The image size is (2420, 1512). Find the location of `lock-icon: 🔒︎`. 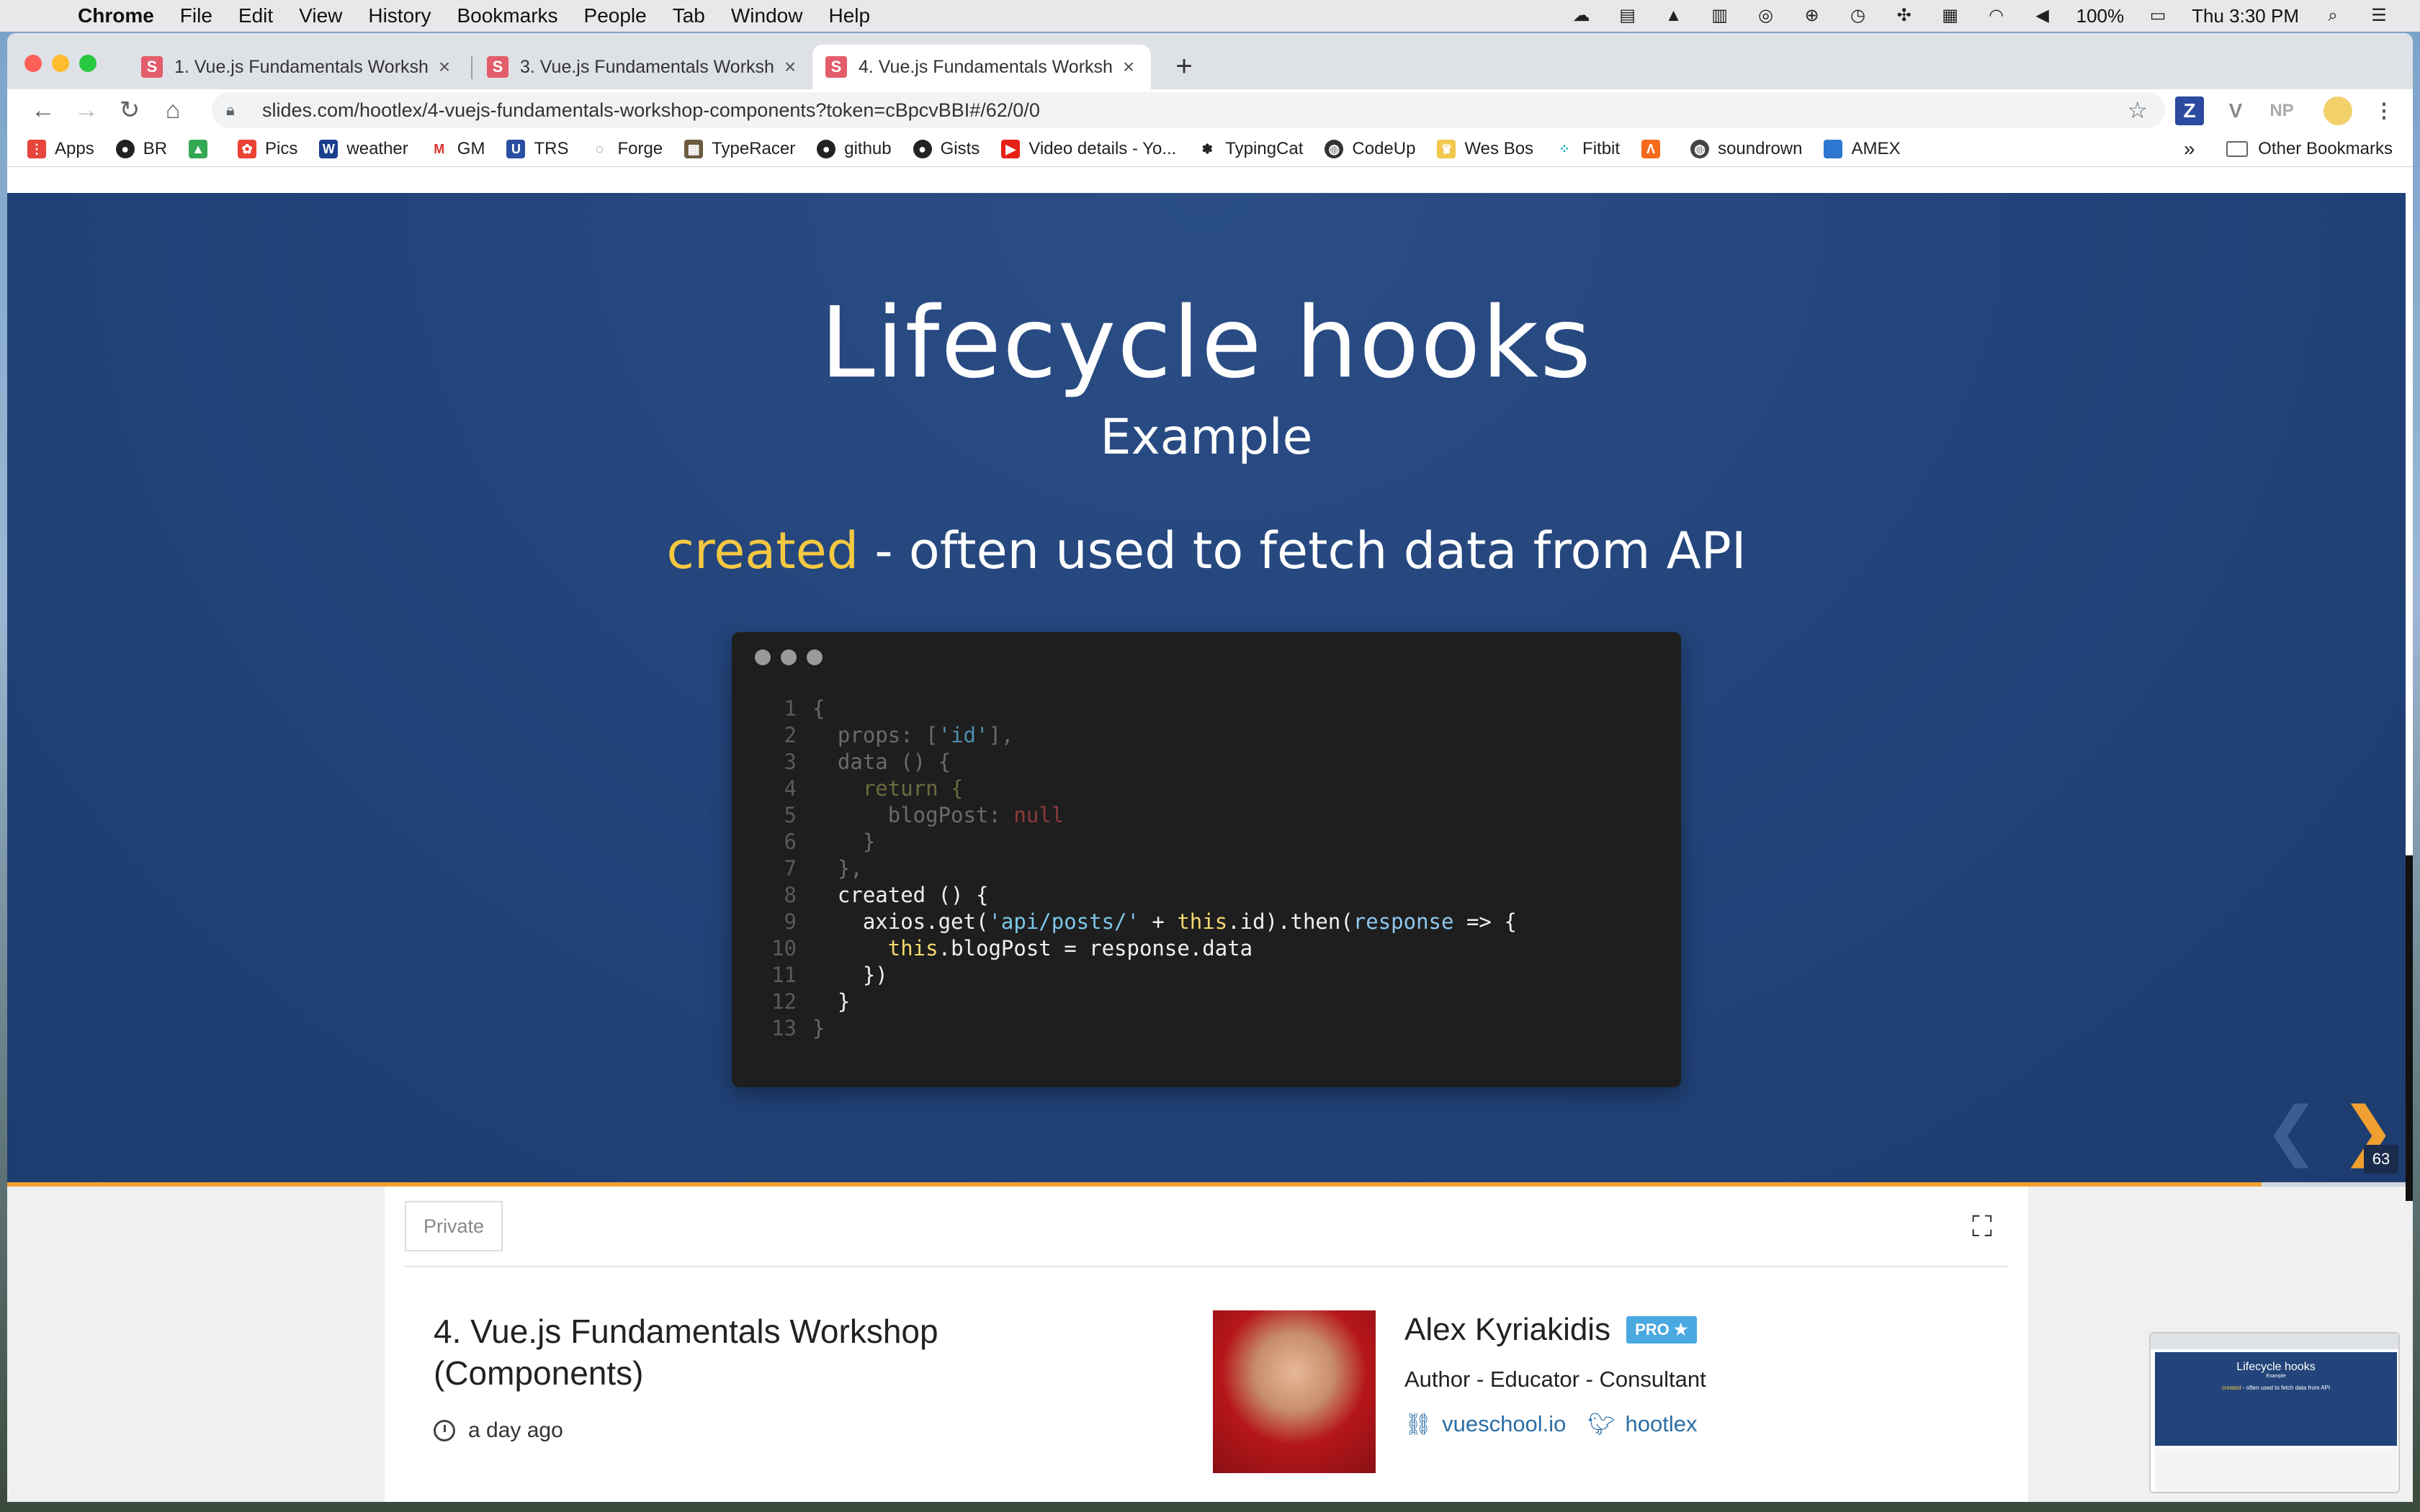

lock-icon: 🔒︎ is located at coordinates (237, 110).